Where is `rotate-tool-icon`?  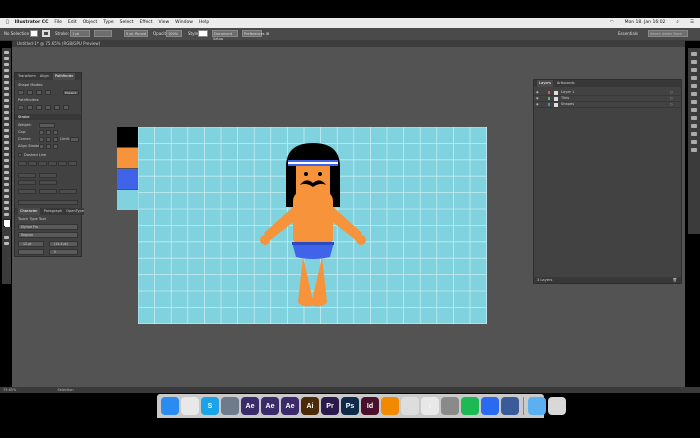
rotate-tool-icon is located at coordinates (6, 124).